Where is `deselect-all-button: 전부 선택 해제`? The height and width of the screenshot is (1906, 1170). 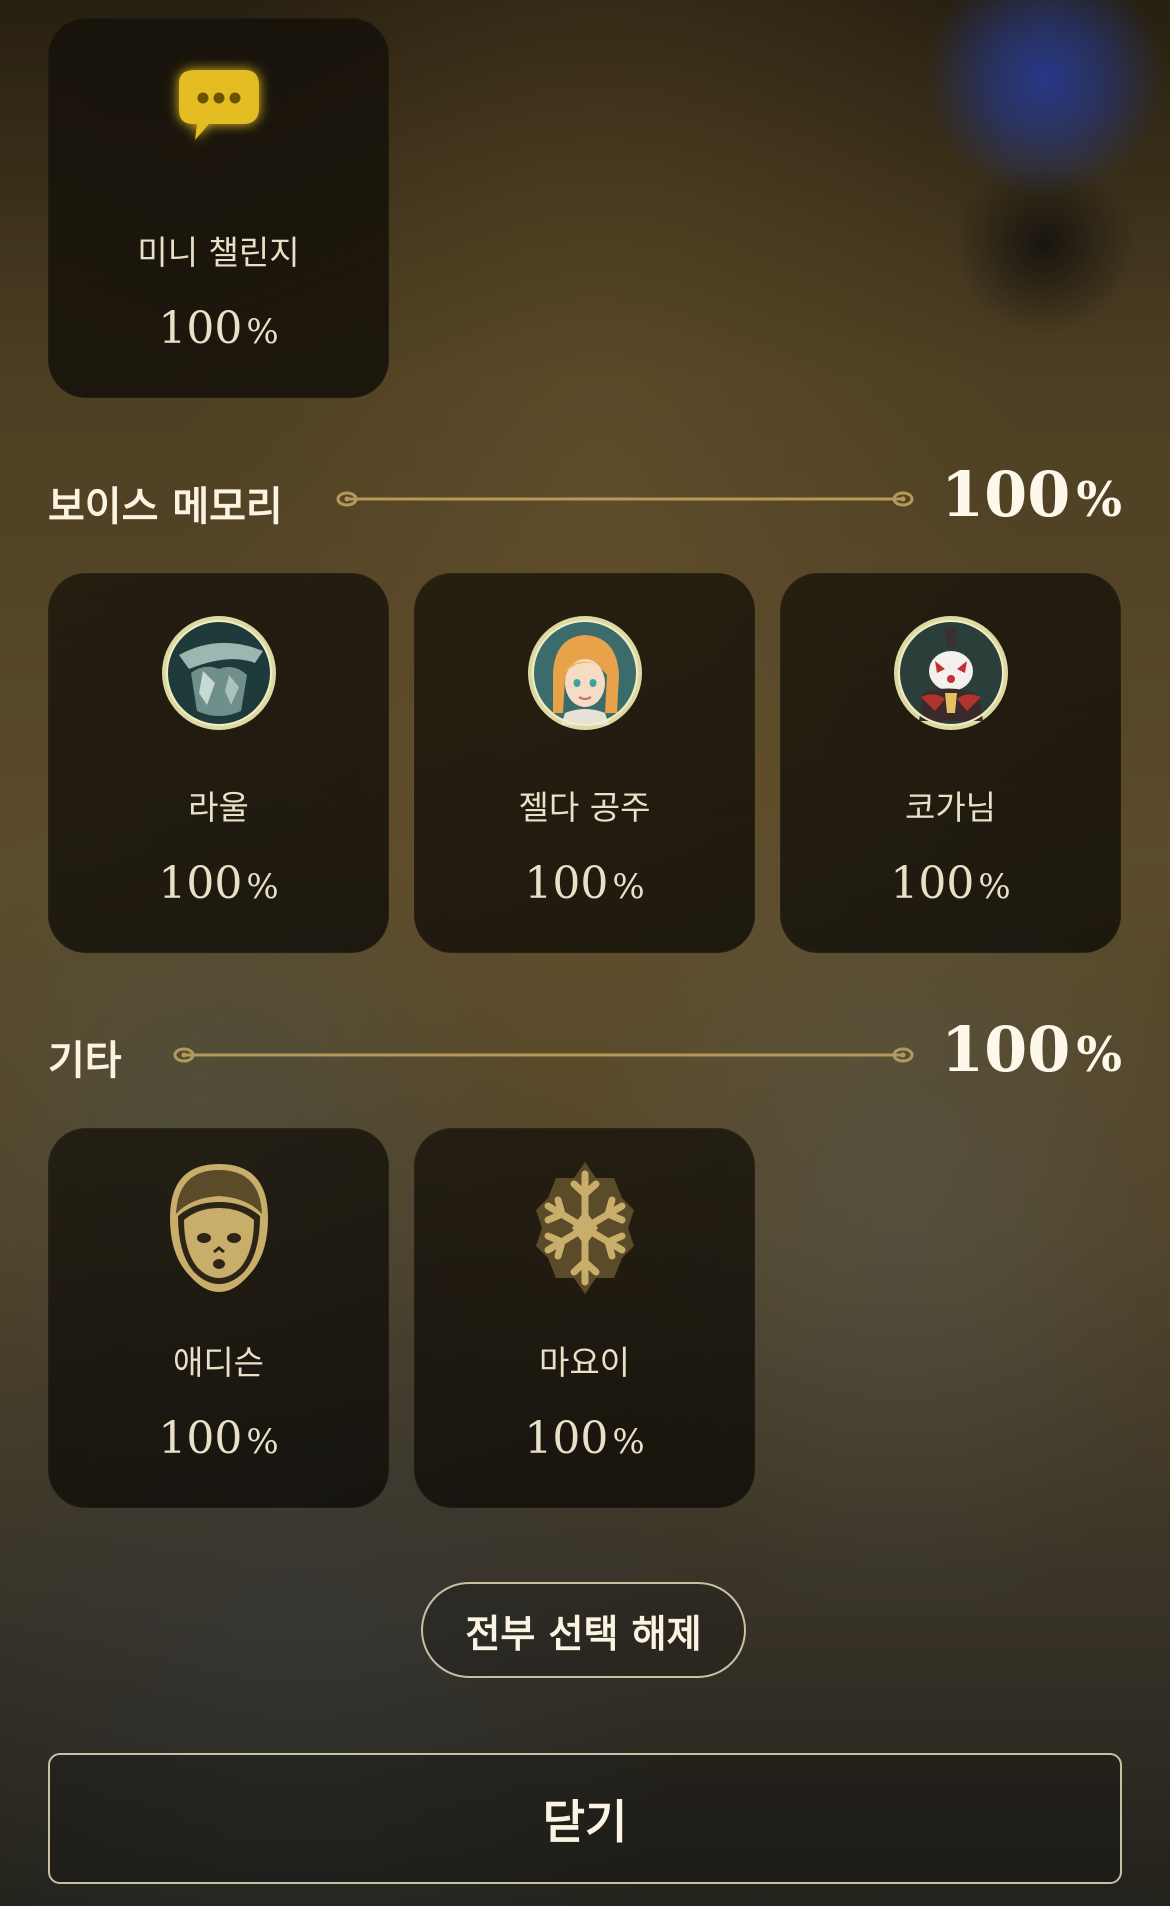
deselect-all-button: 전부 선택 해제 is located at coordinates (583, 1630).